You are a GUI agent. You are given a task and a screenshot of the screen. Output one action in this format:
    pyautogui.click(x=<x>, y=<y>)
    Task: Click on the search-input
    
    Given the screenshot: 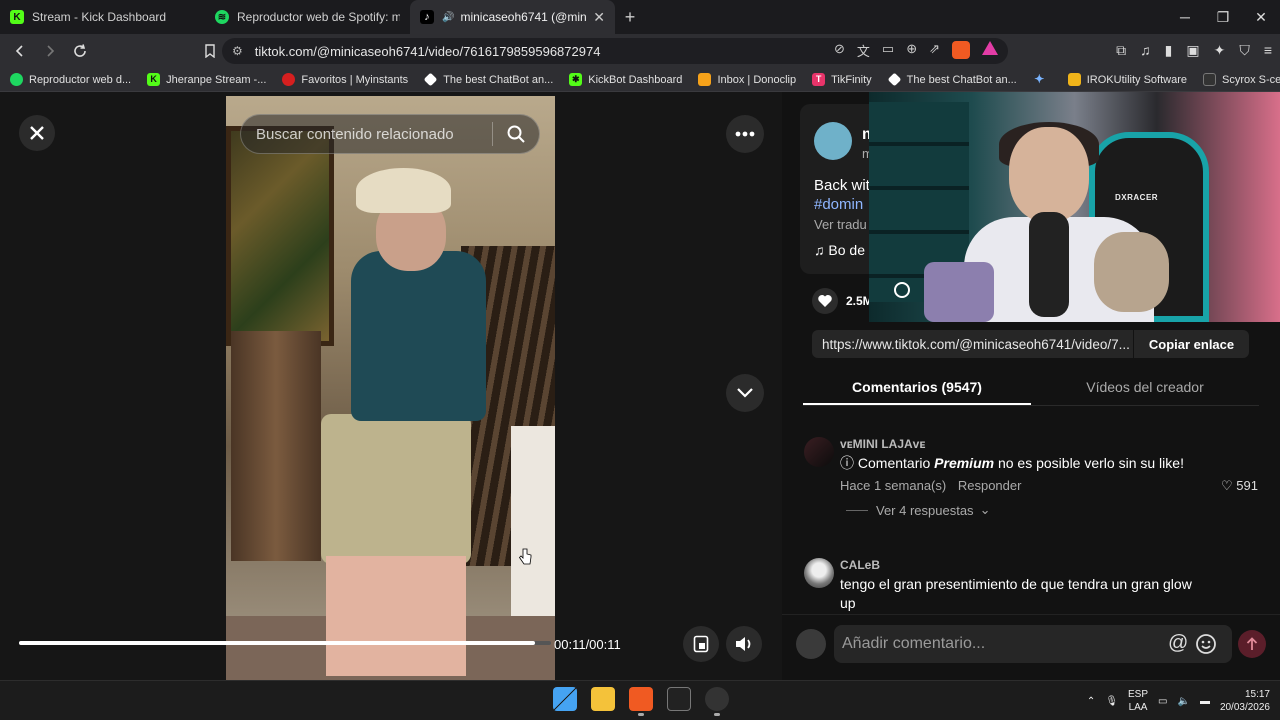 What is the action you would take?
    pyautogui.click(x=366, y=134)
    